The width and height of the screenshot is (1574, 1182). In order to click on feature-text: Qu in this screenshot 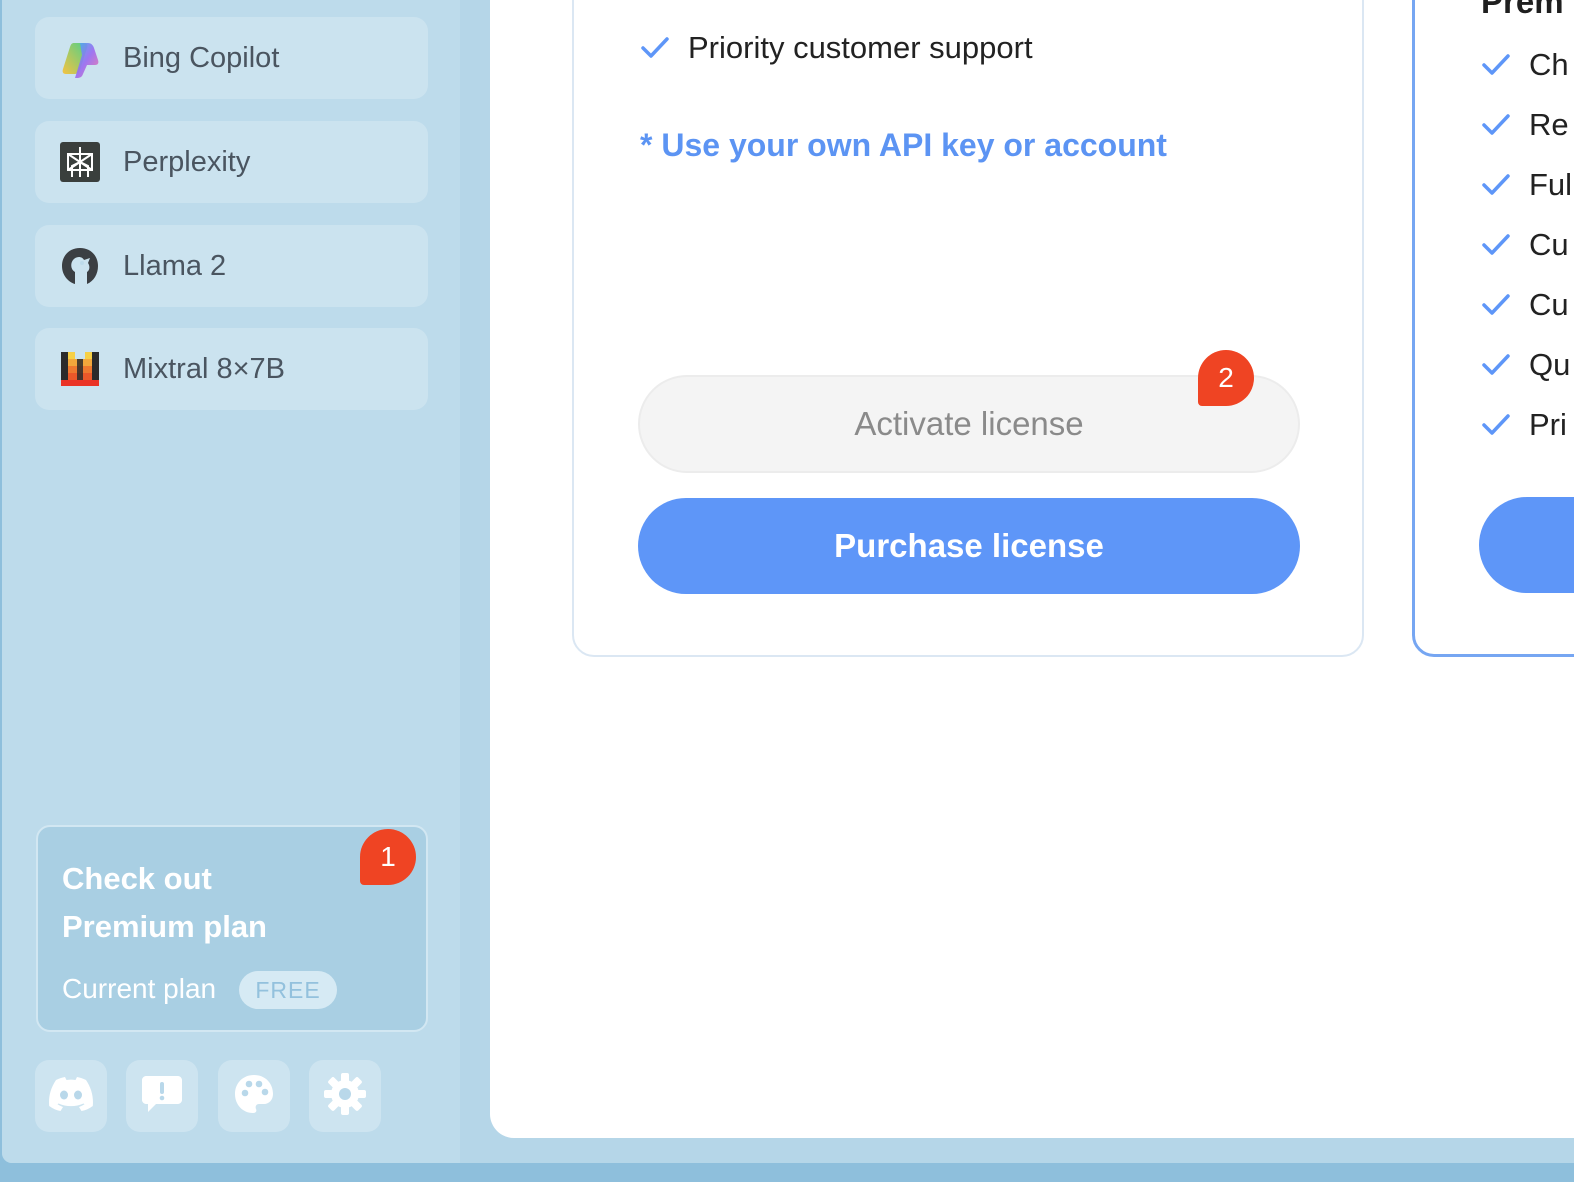, I will do `click(1550, 364)`.